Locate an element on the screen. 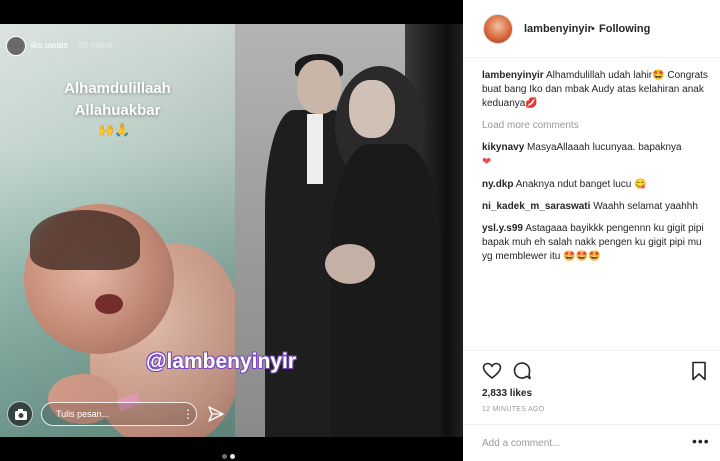 The height and width of the screenshot is (461, 720). comment-text: Waahh selamat yaahhh is located at coordinates (645, 206).